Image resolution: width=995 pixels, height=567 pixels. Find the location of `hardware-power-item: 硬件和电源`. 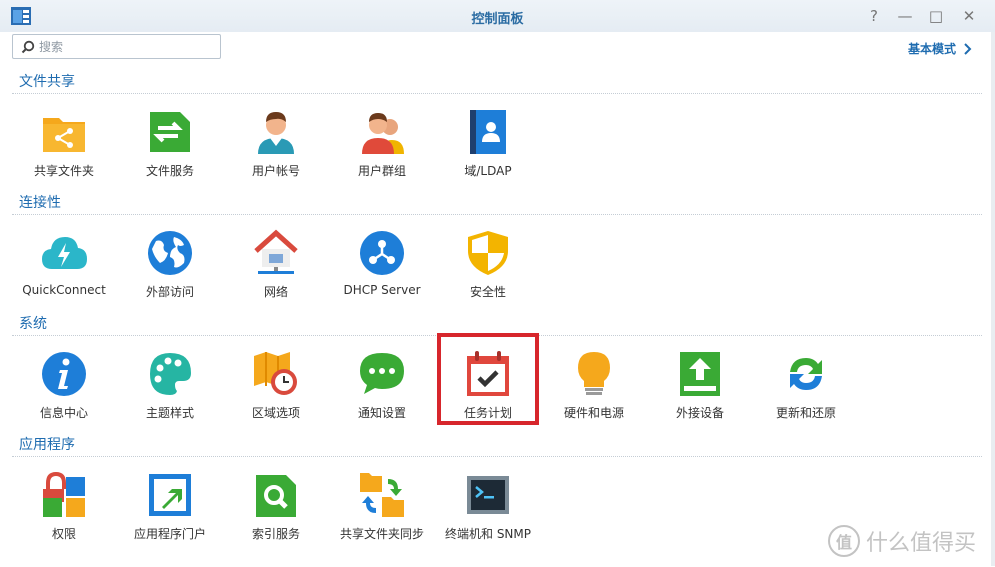

hardware-power-item: 硬件和电源 is located at coordinates (594, 397).